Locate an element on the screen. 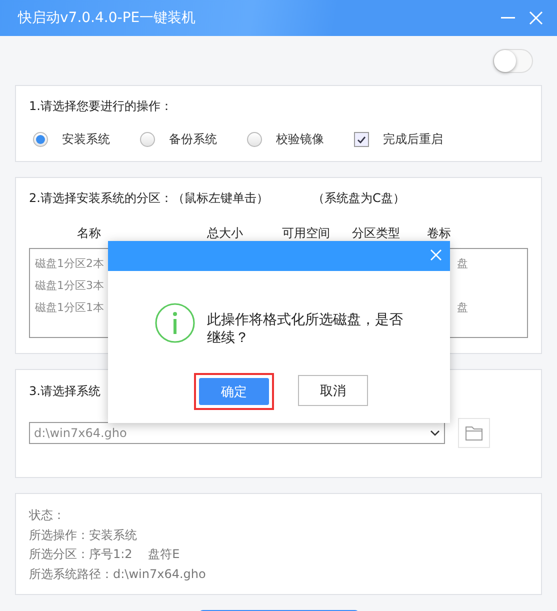 The width and height of the screenshot is (557, 611). check-icon is located at coordinates (361, 140).